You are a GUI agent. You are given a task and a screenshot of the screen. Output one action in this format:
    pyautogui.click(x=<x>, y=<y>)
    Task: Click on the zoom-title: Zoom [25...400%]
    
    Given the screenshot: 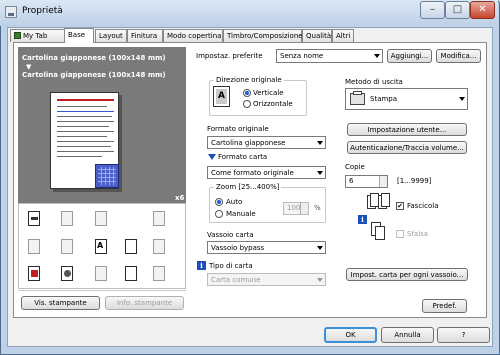 What is the action you would take?
    pyautogui.click(x=248, y=187)
    